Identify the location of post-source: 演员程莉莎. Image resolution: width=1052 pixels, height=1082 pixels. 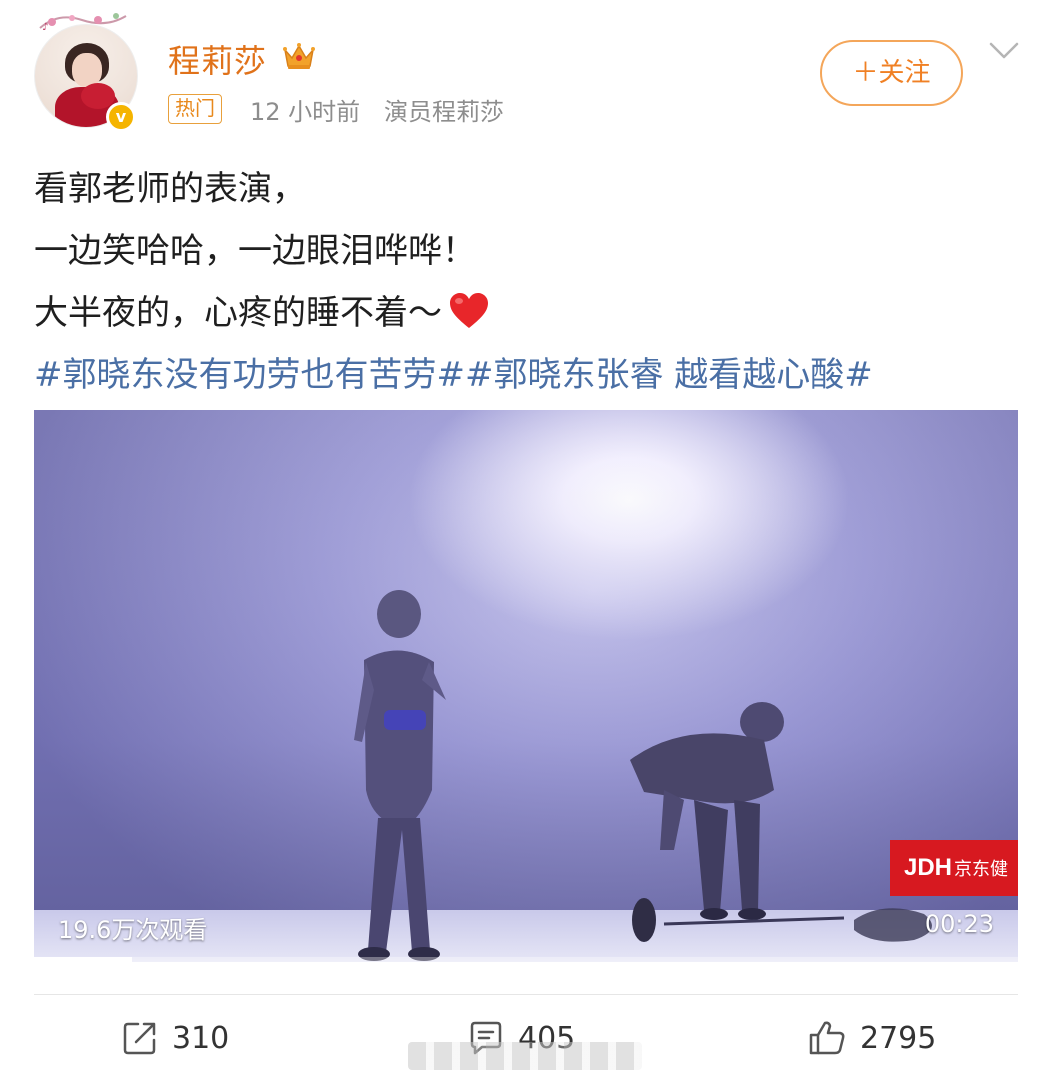
(444, 112).